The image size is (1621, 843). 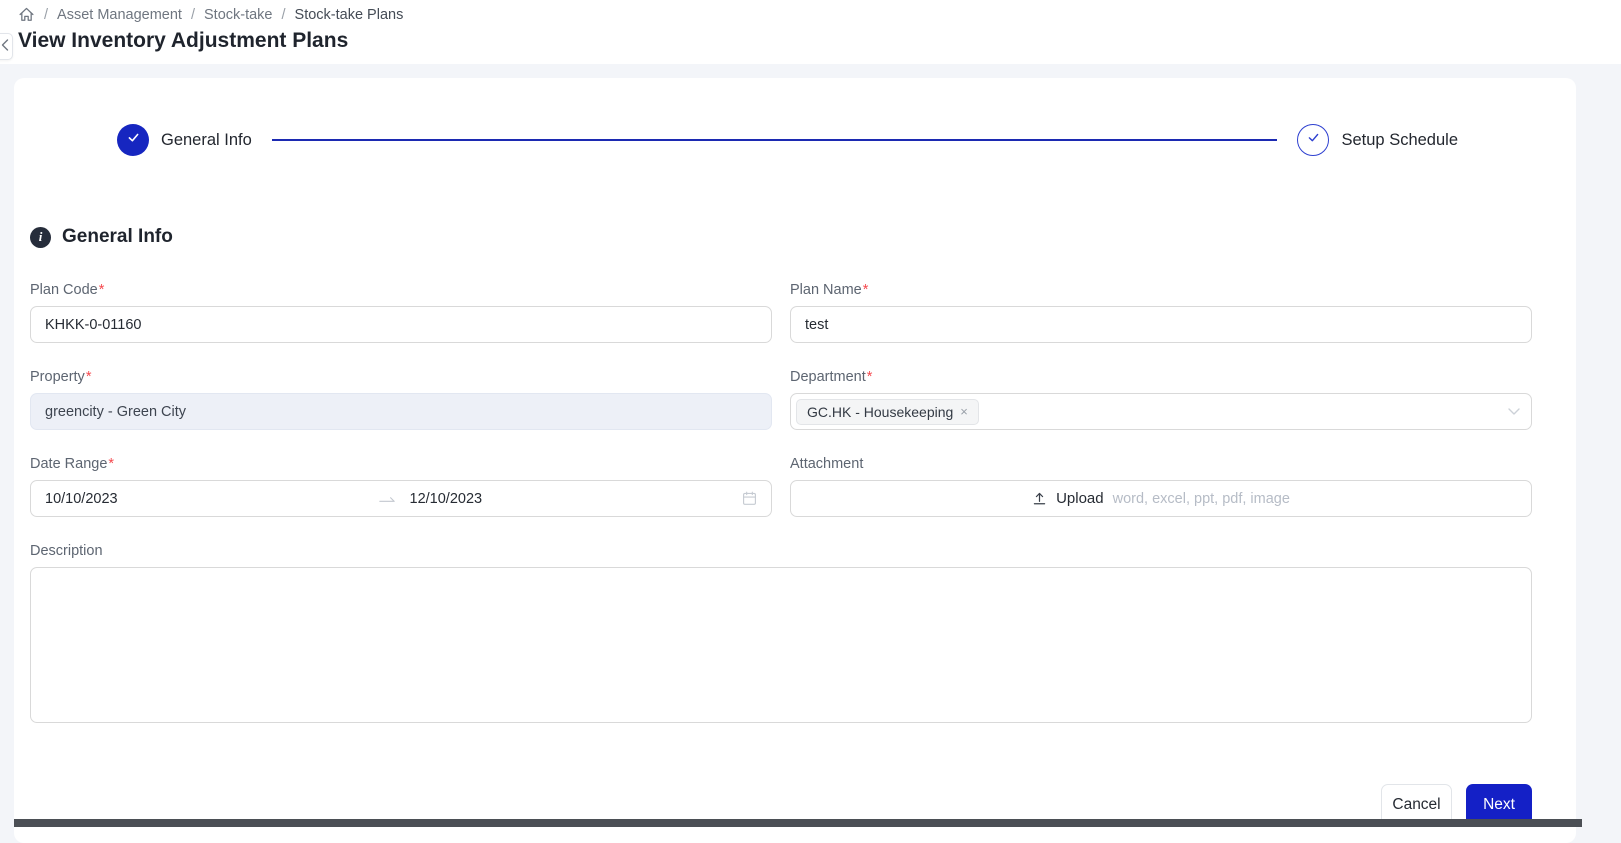 What do you see at coordinates (880, 411) in the screenshot?
I see `department-tag-label: GC.HK - Housekeeping` at bounding box center [880, 411].